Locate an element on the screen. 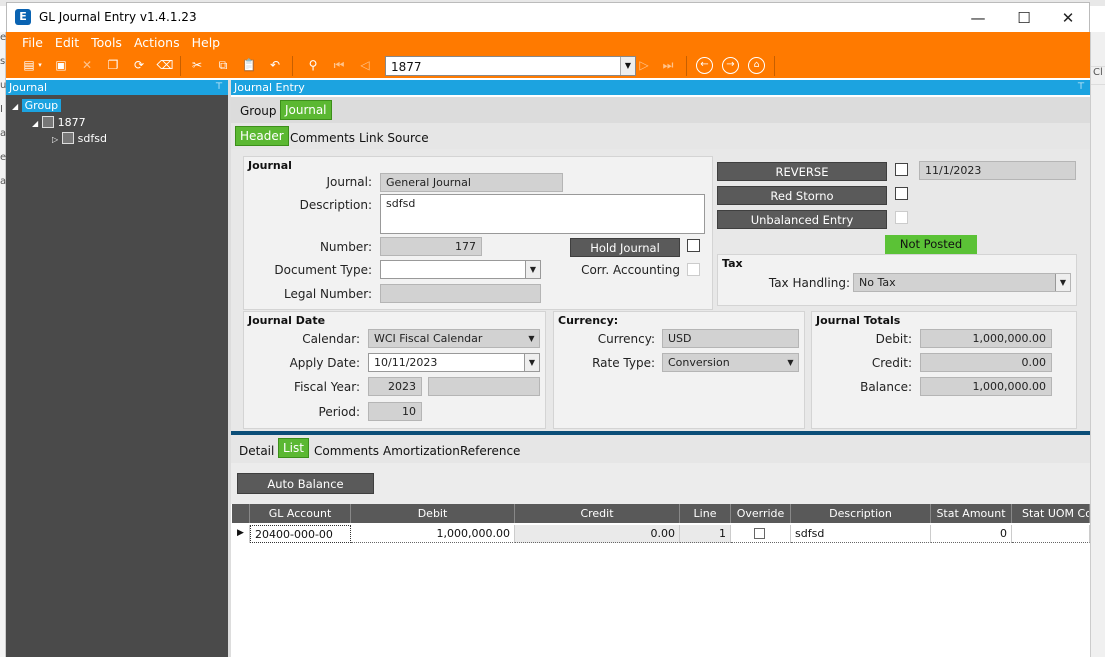 This screenshot has width=1105, height=657. save-icon: ▣ is located at coordinates (61, 66).